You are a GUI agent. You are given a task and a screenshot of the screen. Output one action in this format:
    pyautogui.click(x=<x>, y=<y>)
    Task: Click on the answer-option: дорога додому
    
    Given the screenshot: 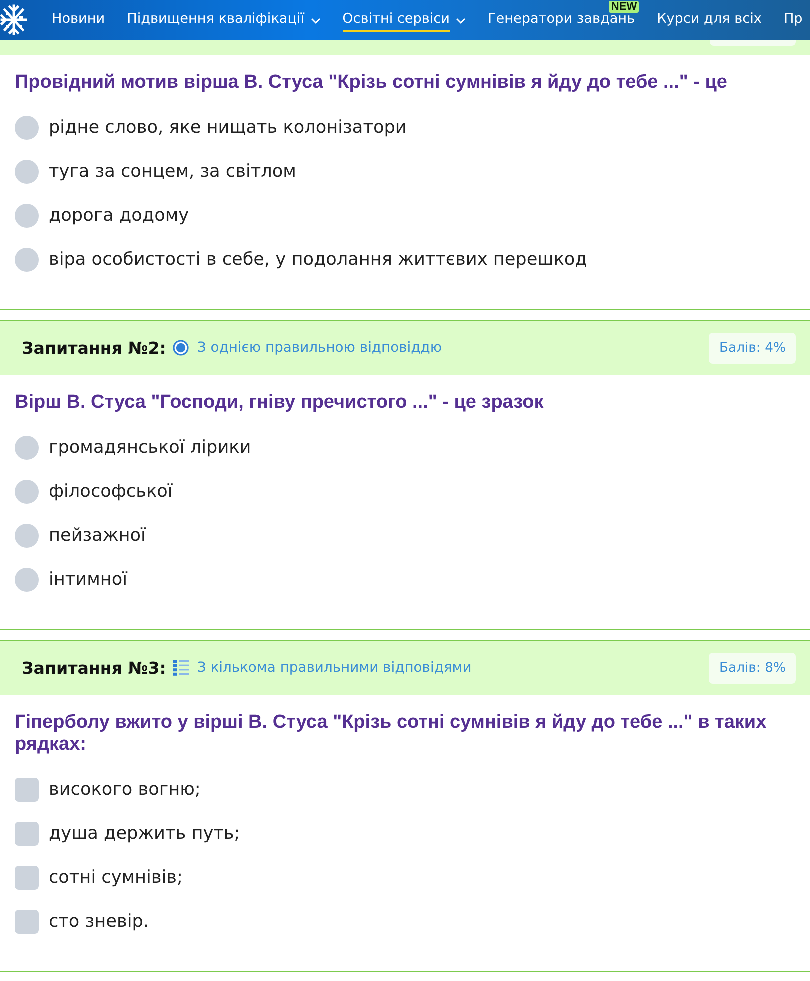 What is the action you would take?
    pyautogui.click(x=119, y=216)
    